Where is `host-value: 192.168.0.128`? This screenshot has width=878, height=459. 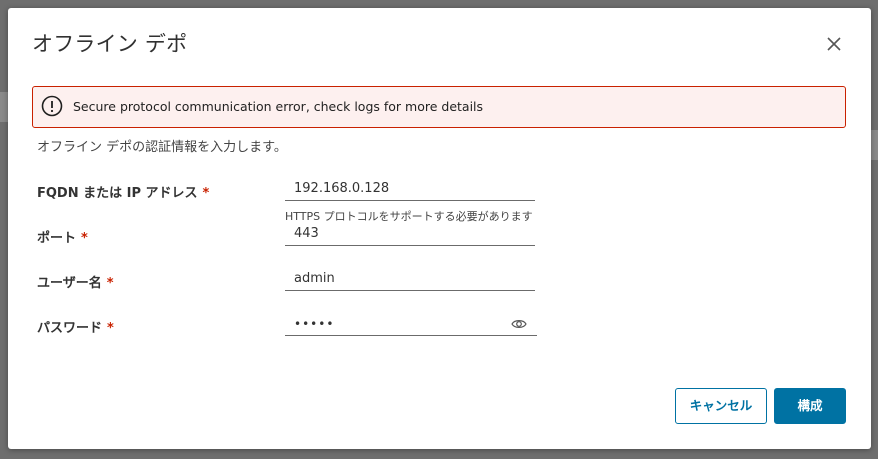
host-value: 192.168.0.128 is located at coordinates (342, 188).